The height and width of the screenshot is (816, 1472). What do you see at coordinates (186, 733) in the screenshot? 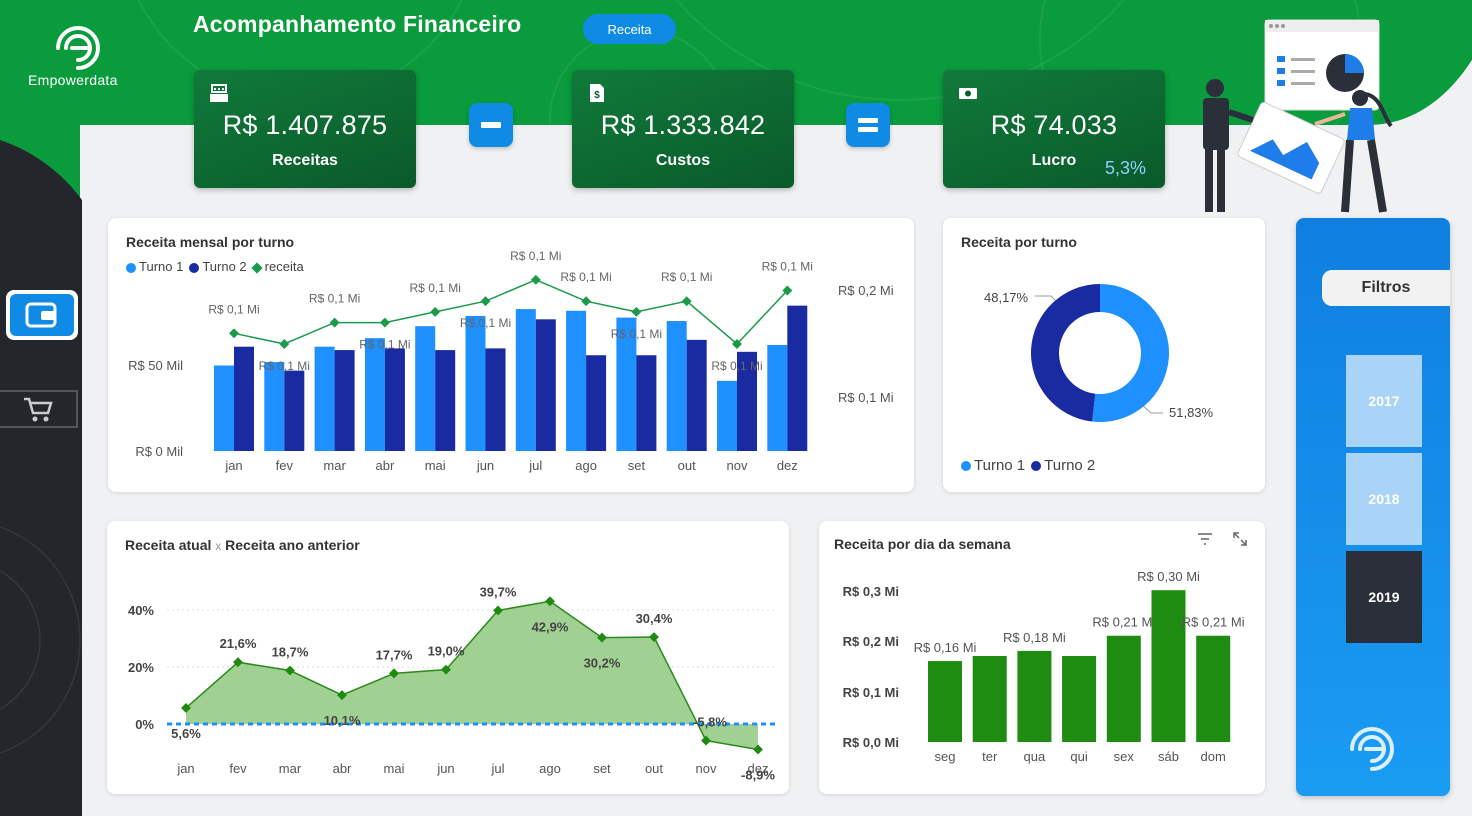
I see `data-label: 5,6%` at bounding box center [186, 733].